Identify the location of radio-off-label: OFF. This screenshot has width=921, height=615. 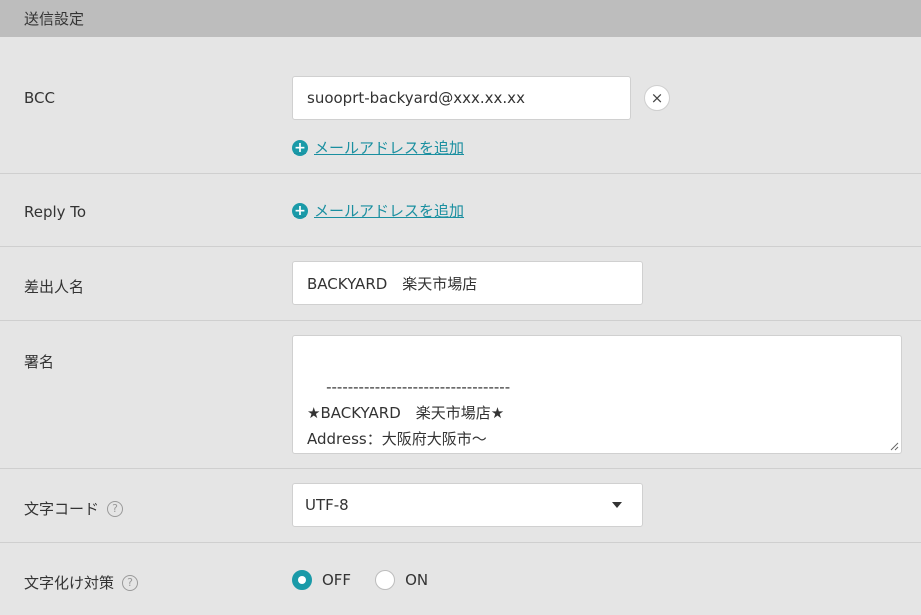
(337, 580).